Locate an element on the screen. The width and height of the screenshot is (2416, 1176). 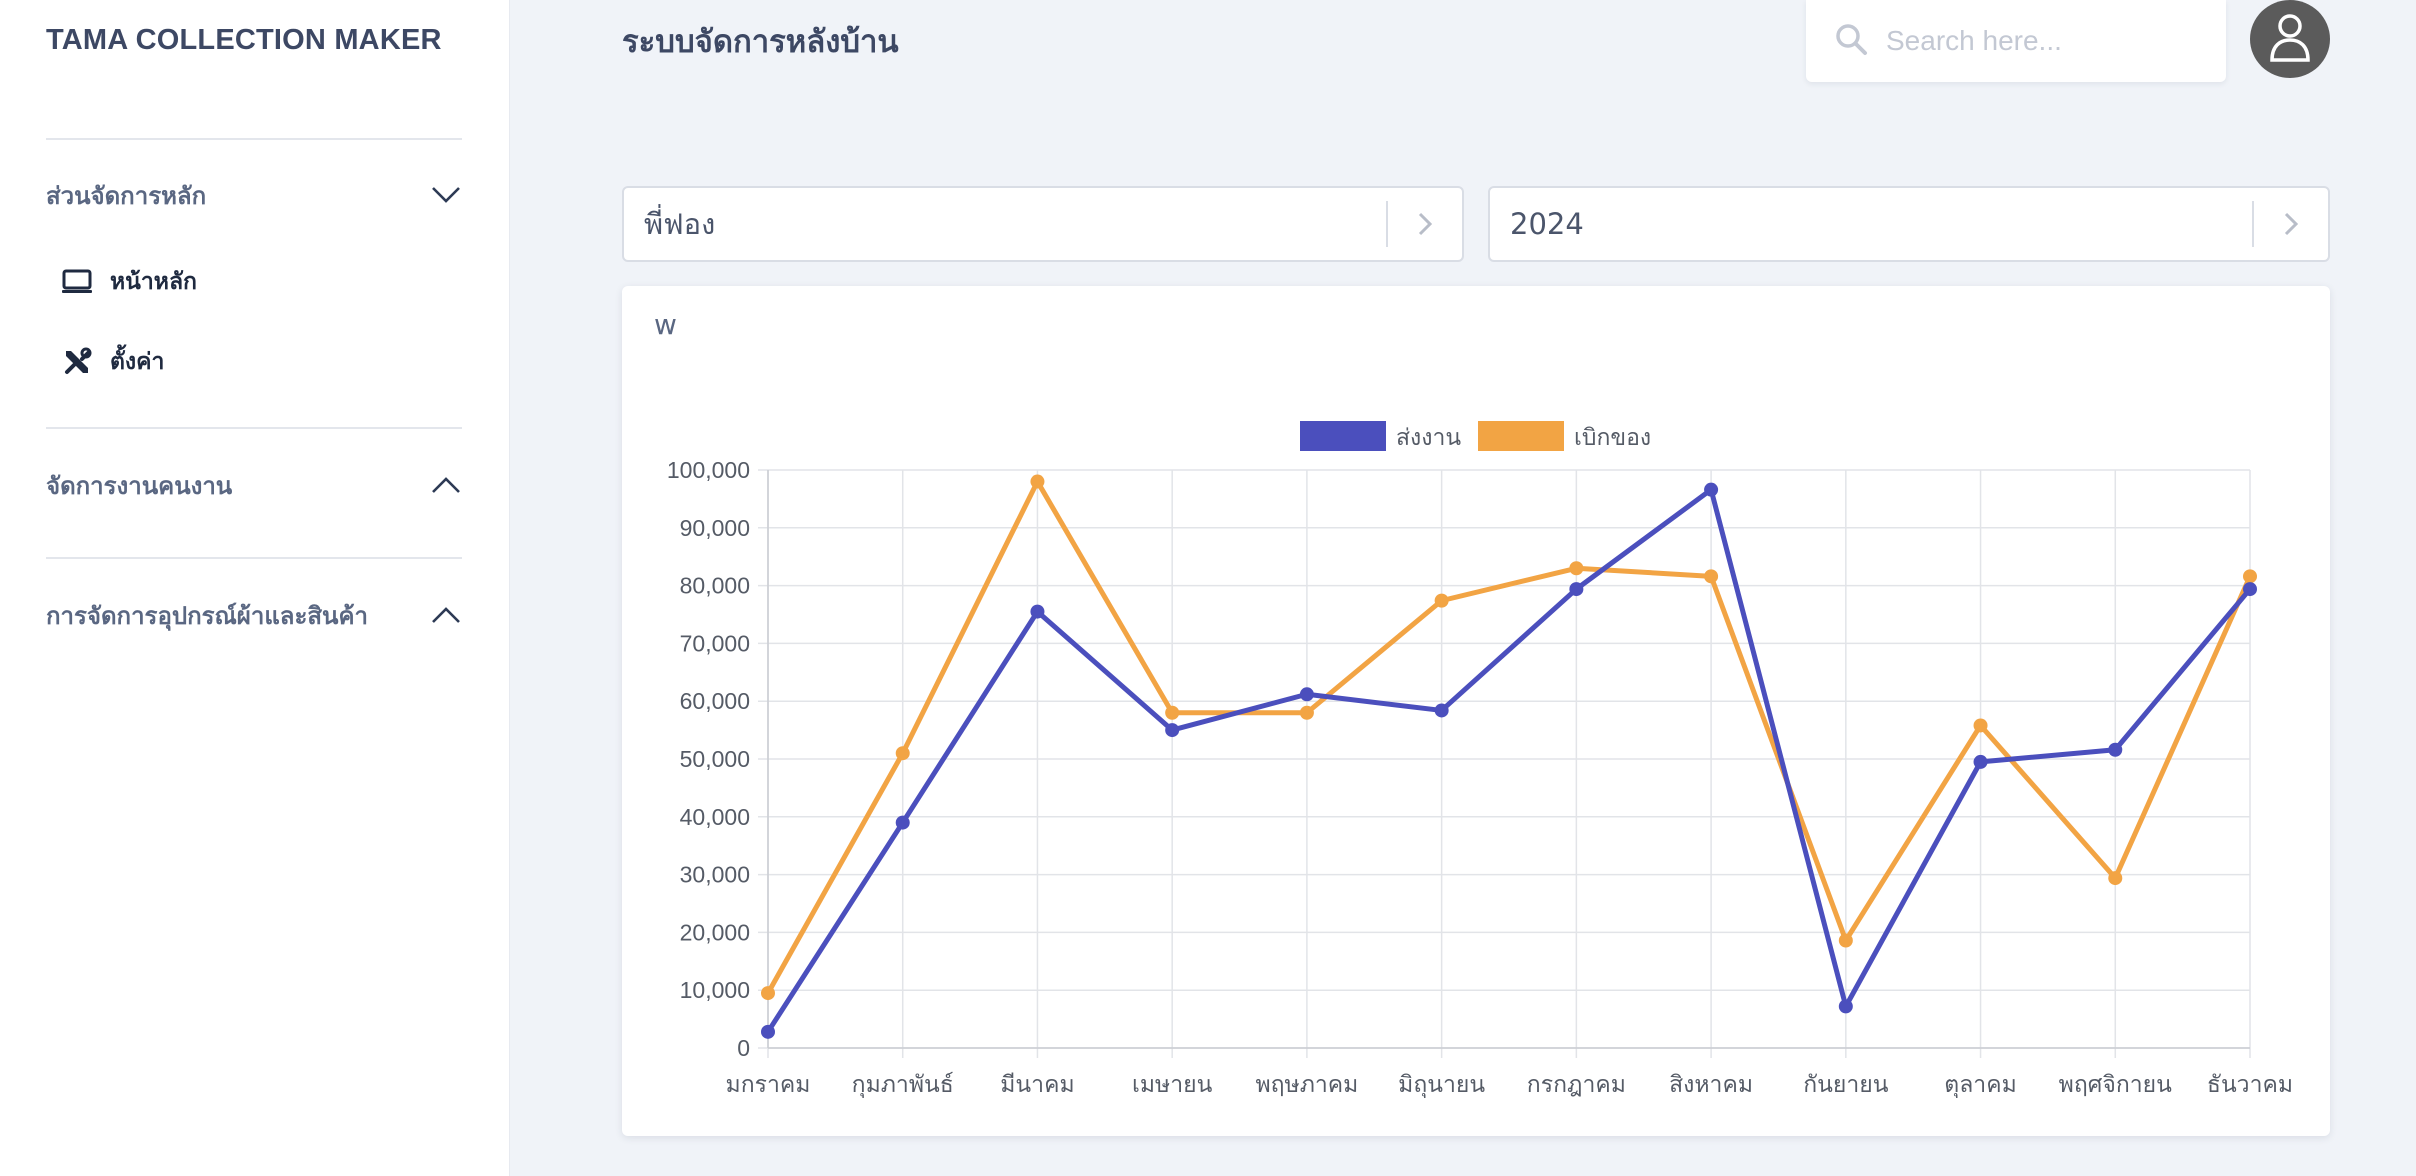
section-label: การจัดการอุปกรณ์ผ้าและสินค้า is located at coordinates (207, 615).